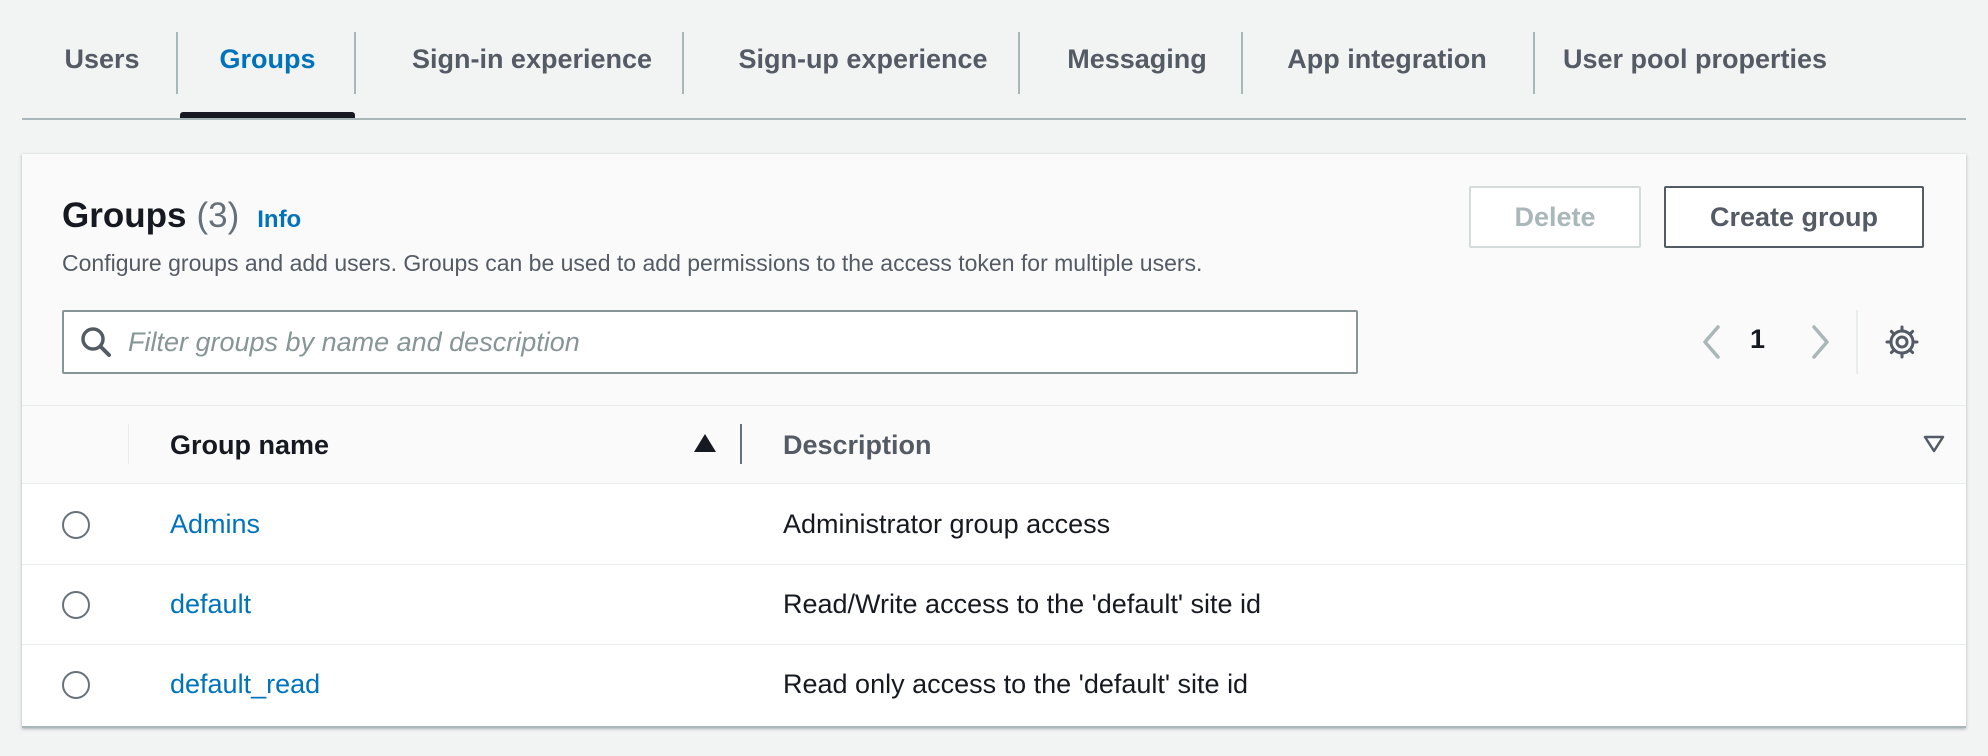 The image size is (1988, 756). What do you see at coordinates (741, 444) in the screenshot?
I see `column-resize-handle` at bounding box center [741, 444].